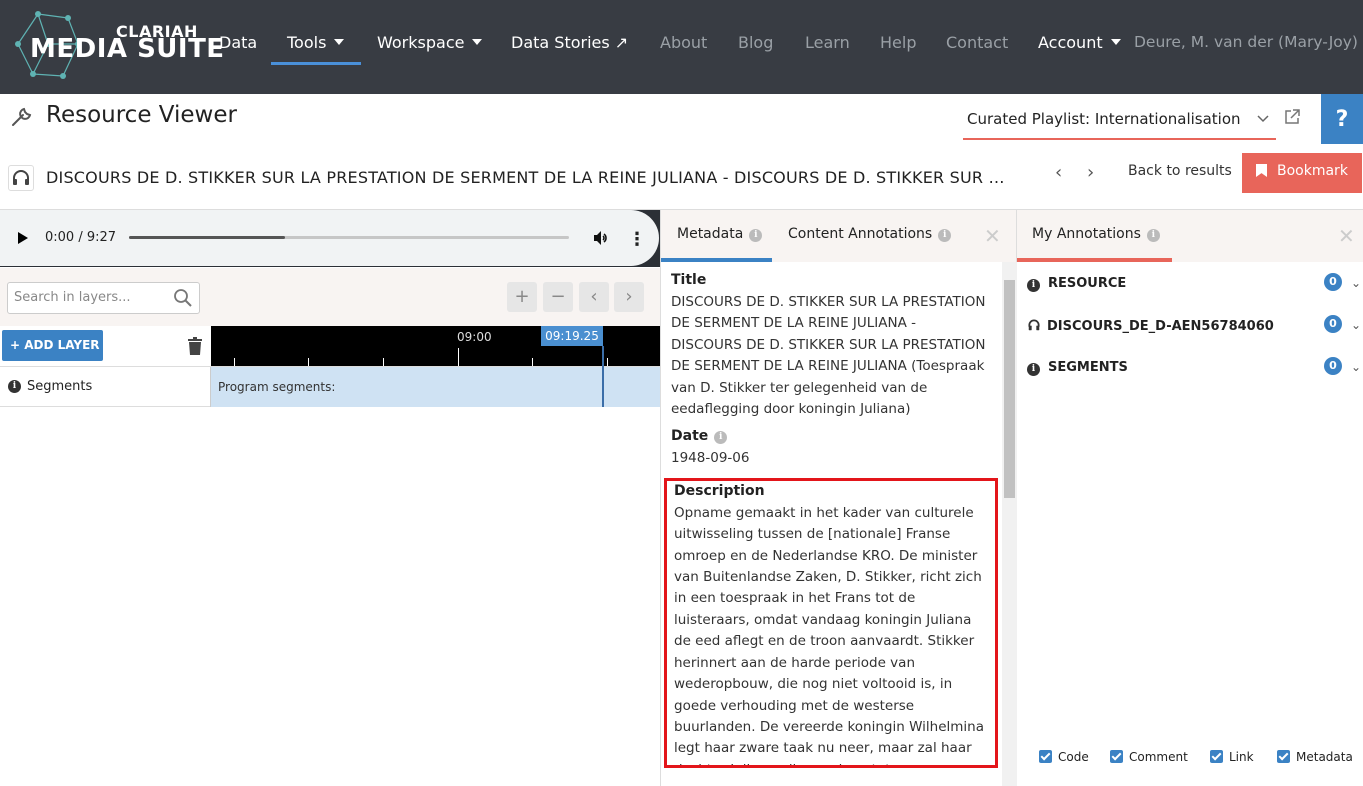 Image resolution: width=1363 pixels, height=786 pixels. What do you see at coordinates (207, 237) in the screenshot?
I see `seek-bar-progress` at bounding box center [207, 237].